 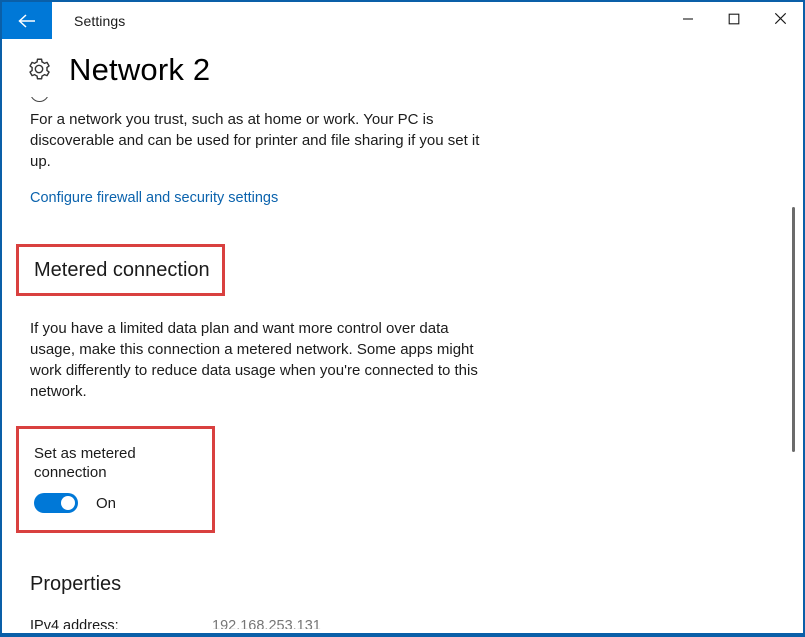 I want to click on metered-toggle-row: On, so click(x=123, y=503).